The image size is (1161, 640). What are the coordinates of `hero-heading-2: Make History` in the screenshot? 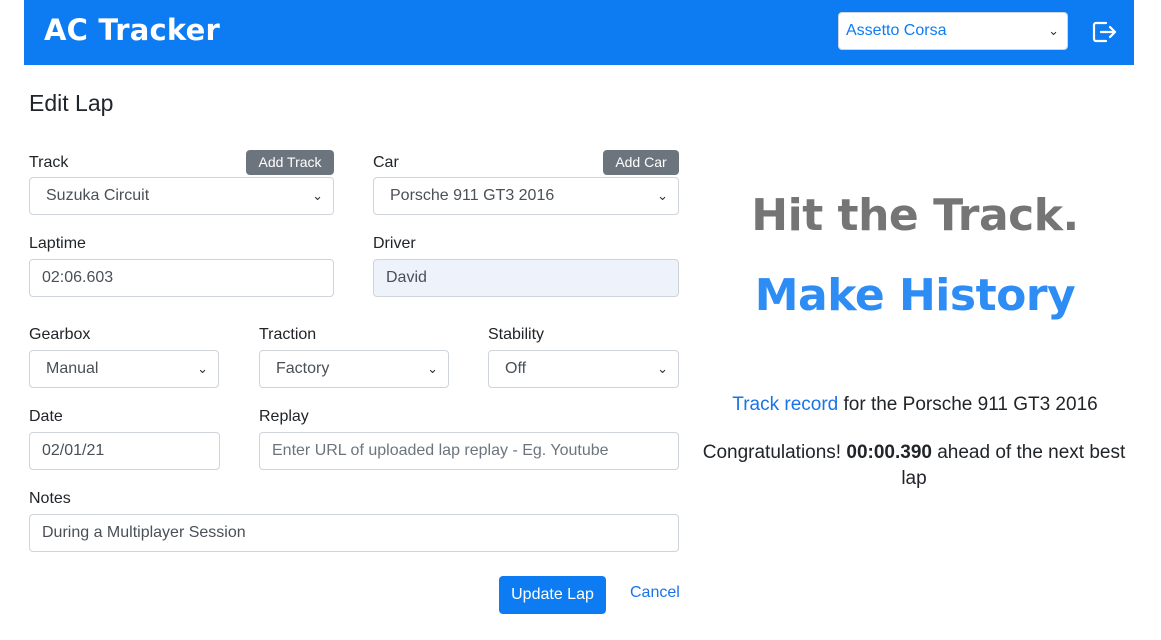 It's located at (915, 295).